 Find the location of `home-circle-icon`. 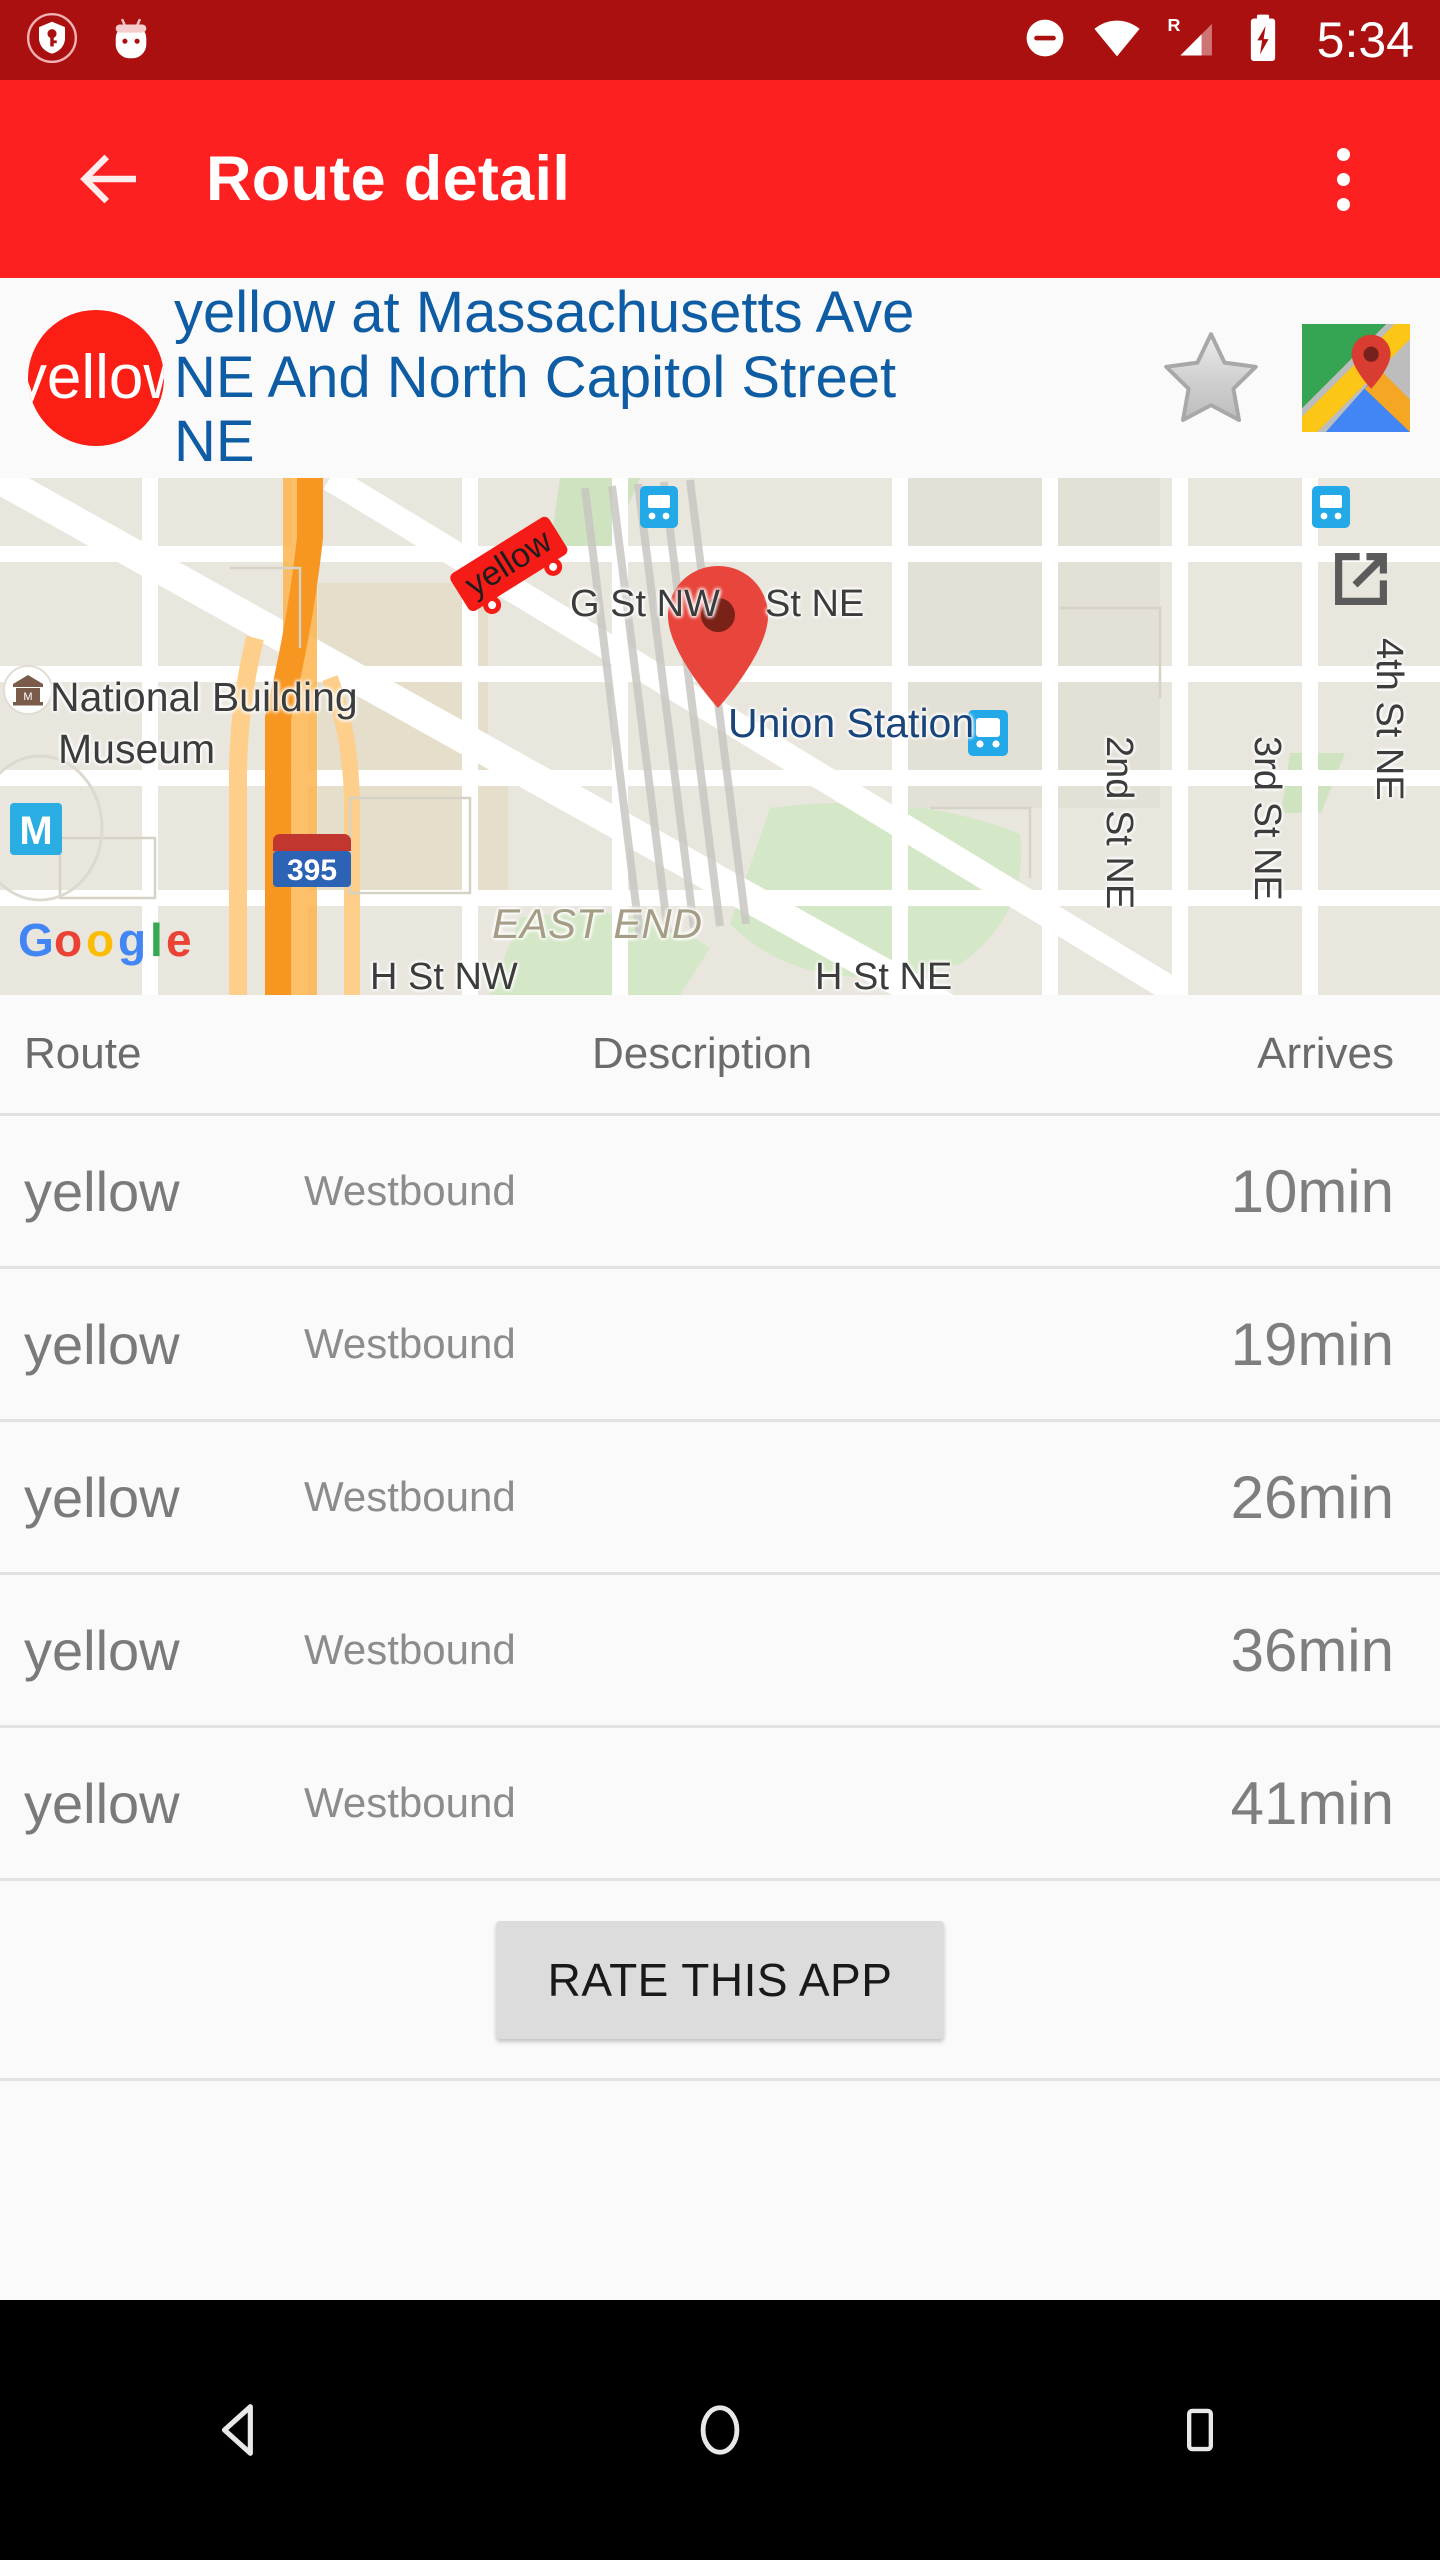

home-circle-icon is located at coordinates (720, 2430).